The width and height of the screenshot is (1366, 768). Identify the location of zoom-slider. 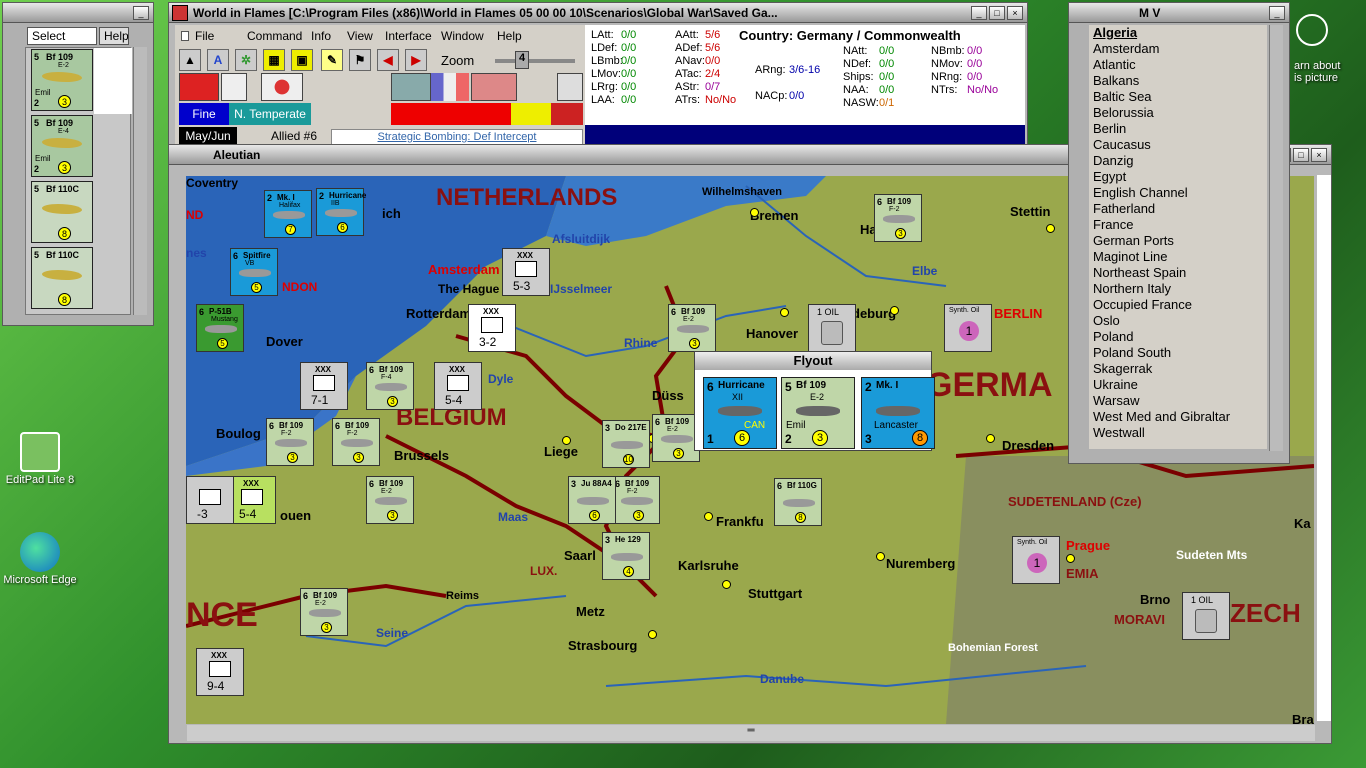
(535, 61).